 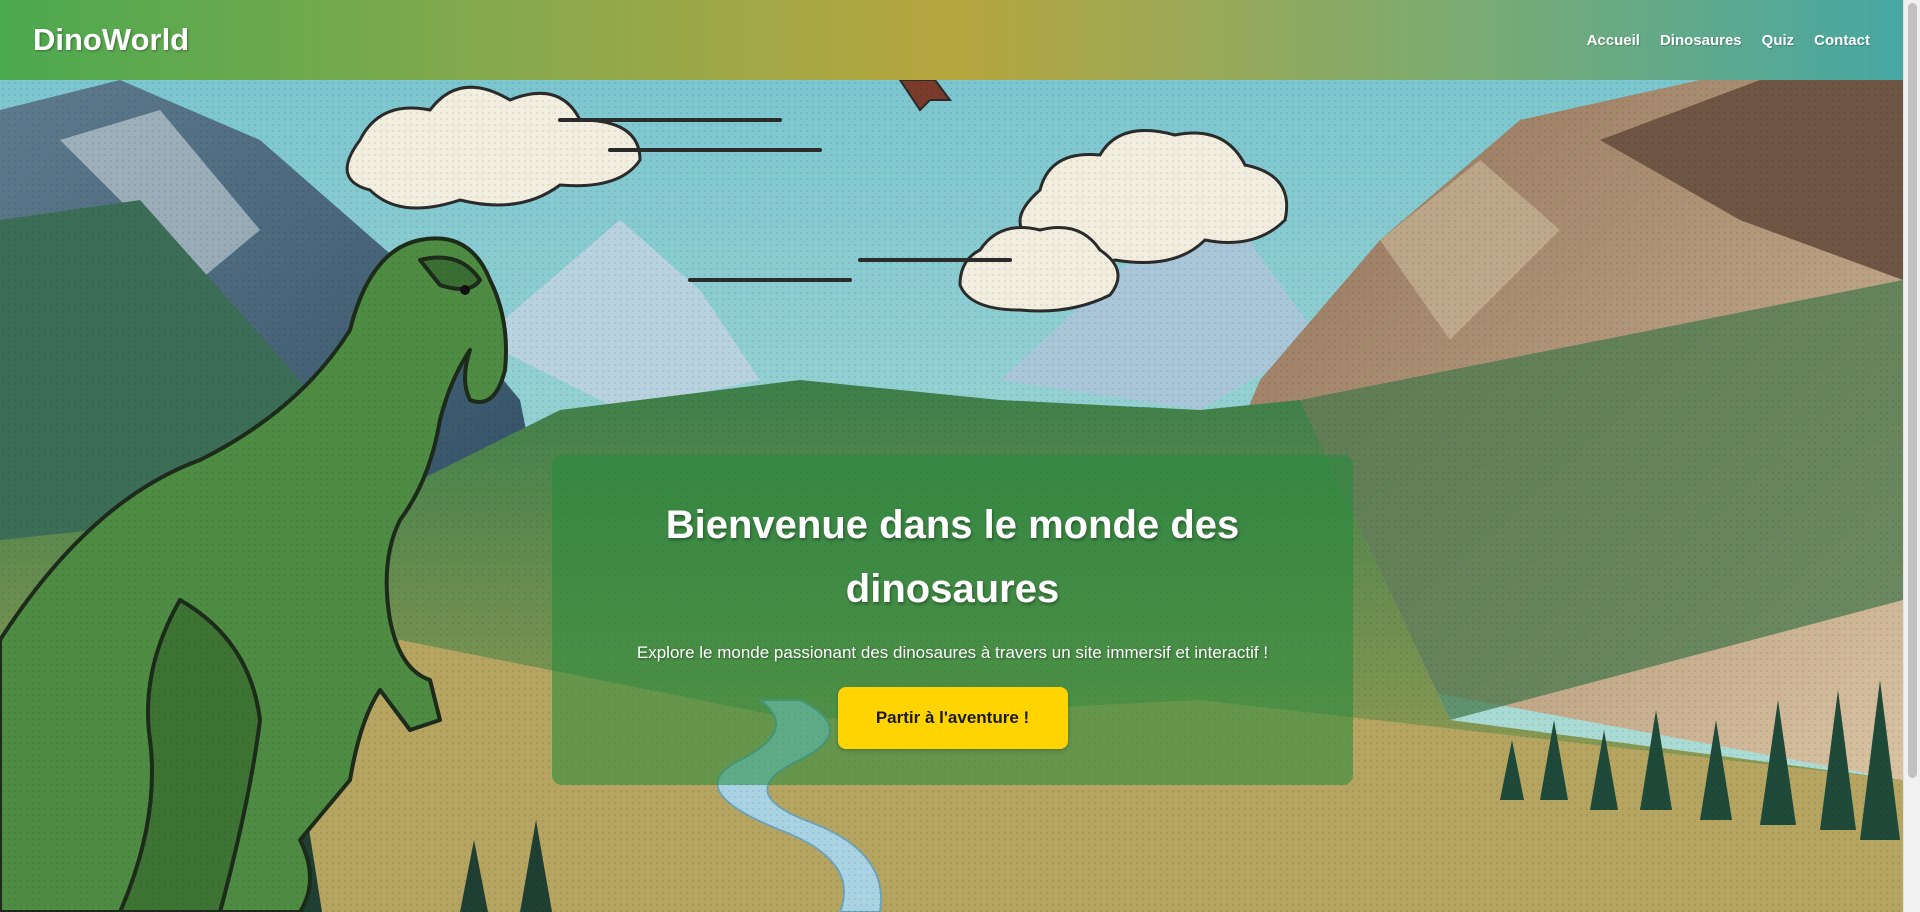 I want to click on nav-link-dinosaures: Dinosaures, so click(x=1701, y=40).